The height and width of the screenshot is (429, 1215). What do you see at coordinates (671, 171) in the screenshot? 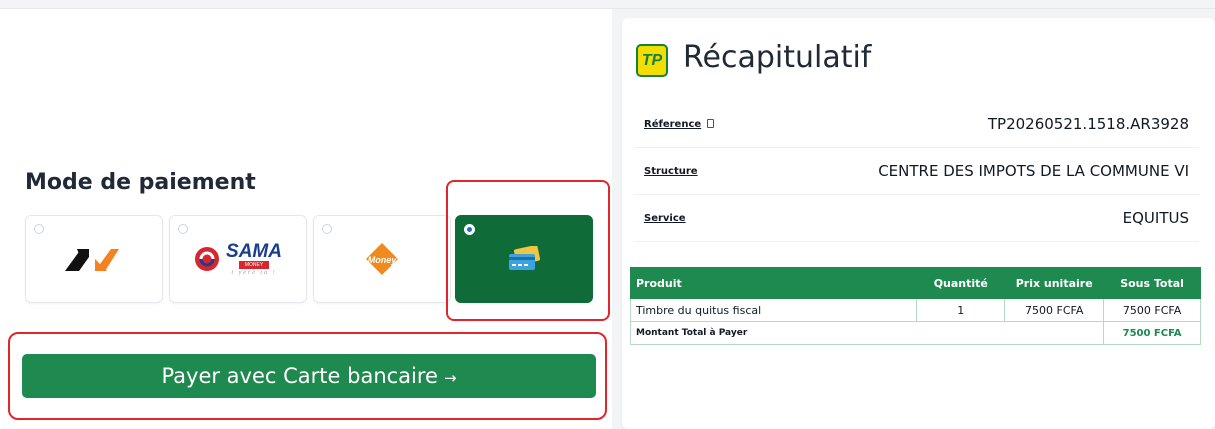
I see `structure-label: Structure` at bounding box center [671, 171].